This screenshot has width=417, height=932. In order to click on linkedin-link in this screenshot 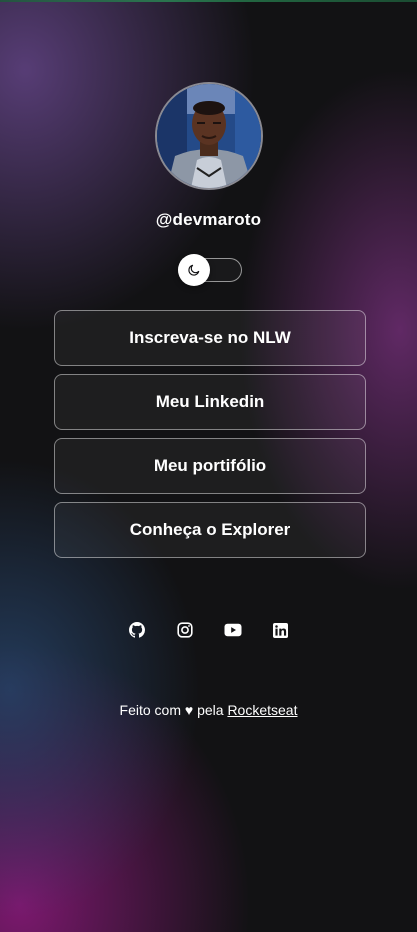, I will do `click(281, 630)`.